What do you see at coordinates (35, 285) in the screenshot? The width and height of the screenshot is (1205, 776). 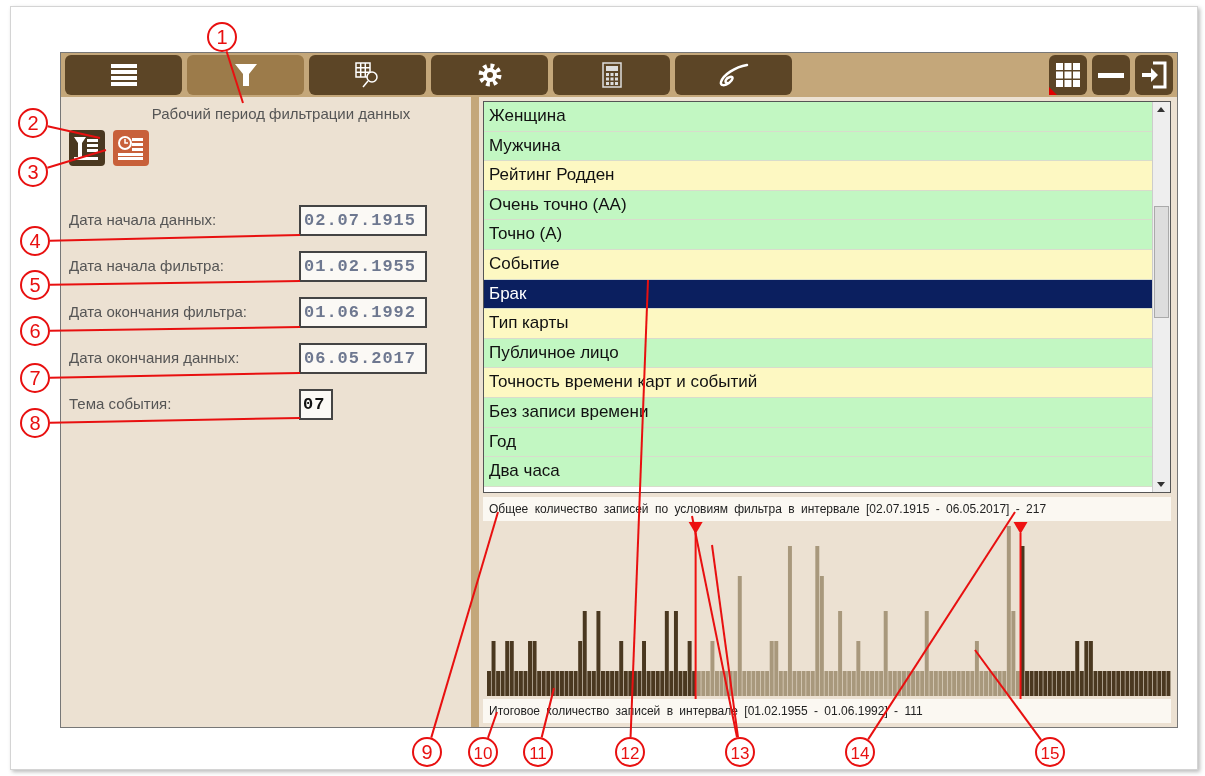 I see `callout-marker: 5` at bounding box center [35, 285].